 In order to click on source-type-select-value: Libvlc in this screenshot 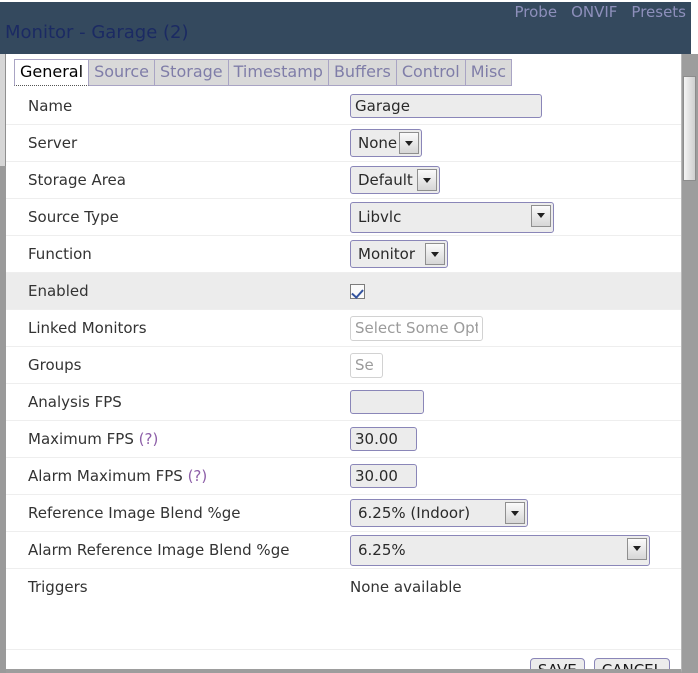, I will do `click(380, 217)`.